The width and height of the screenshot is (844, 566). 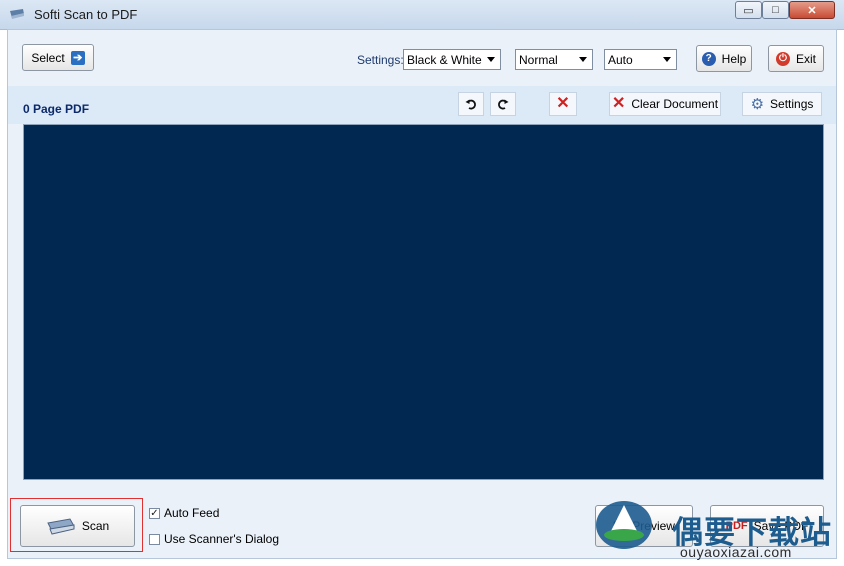 I want to click on clear-document-label: Clear Document, so click(x=675, y=104).